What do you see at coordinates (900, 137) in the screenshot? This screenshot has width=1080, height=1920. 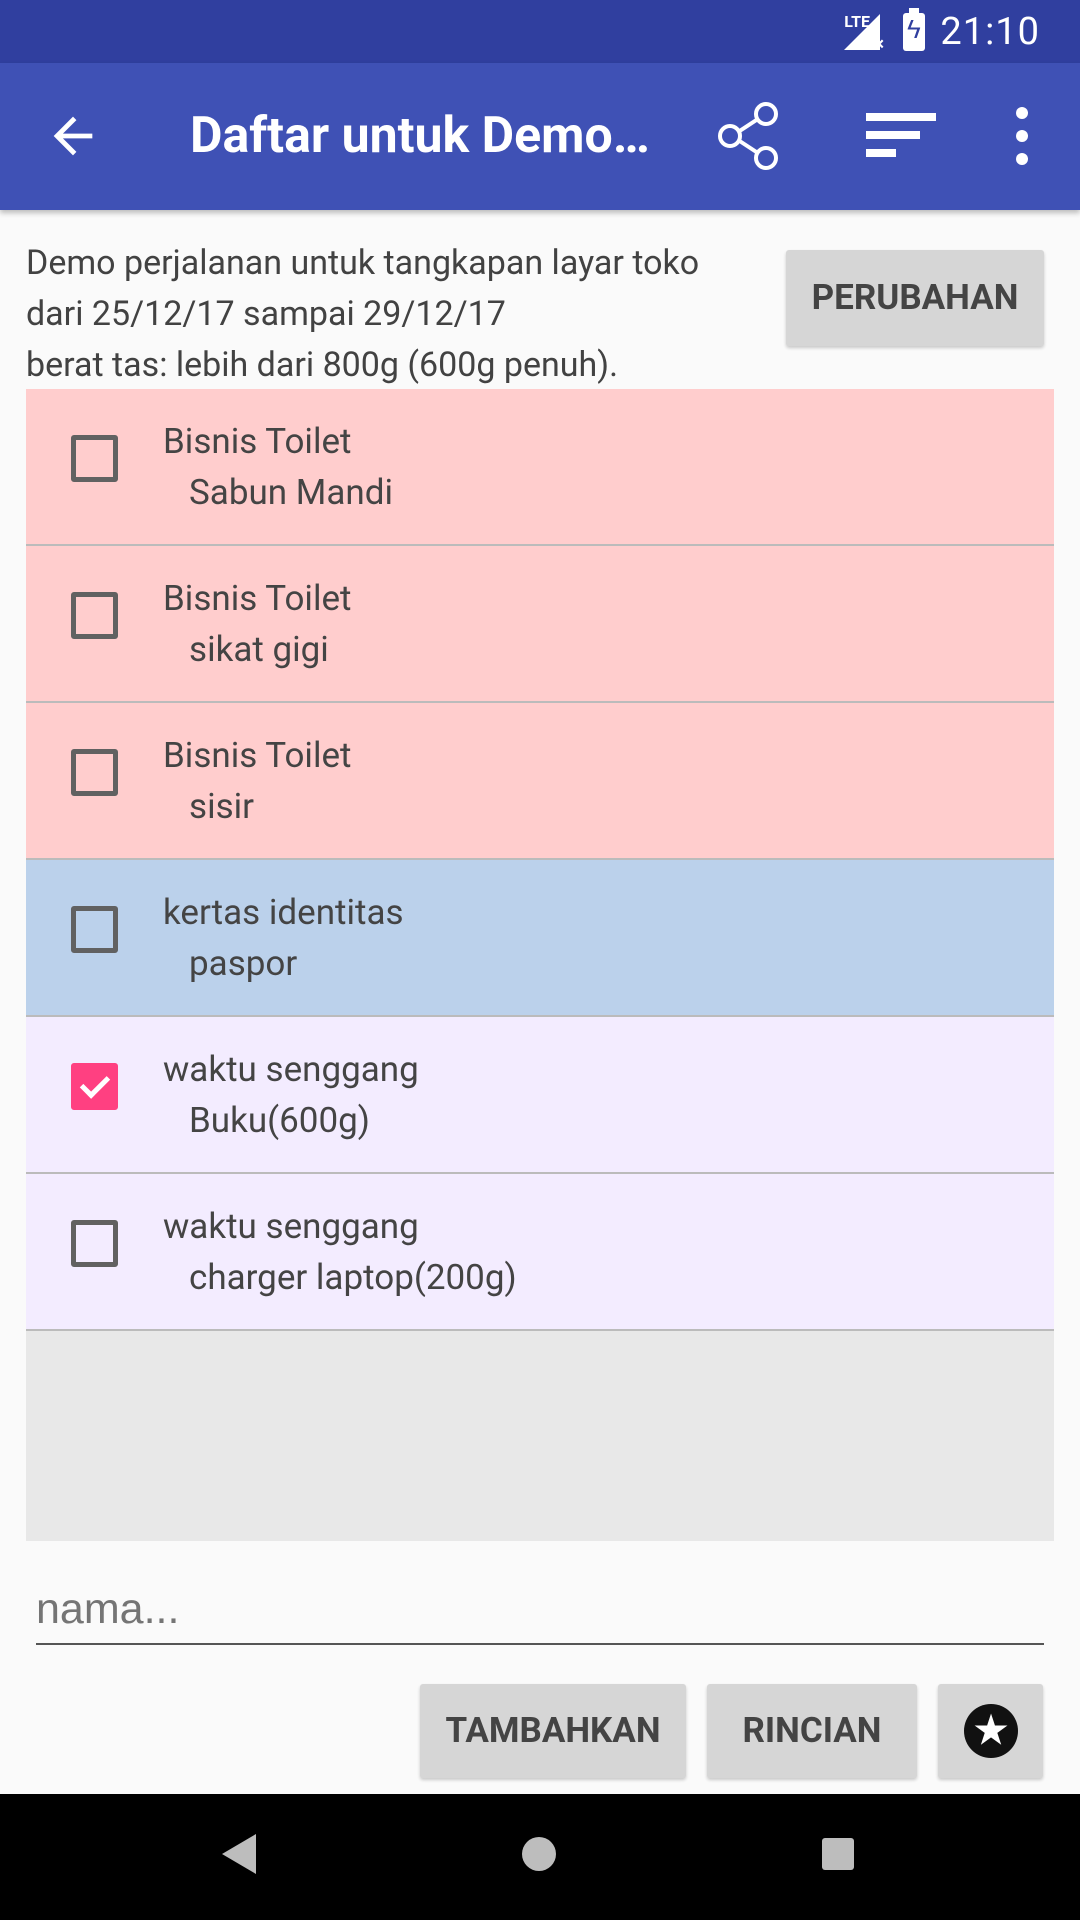 I see `sort-icon` at bounding box center [900, 137].